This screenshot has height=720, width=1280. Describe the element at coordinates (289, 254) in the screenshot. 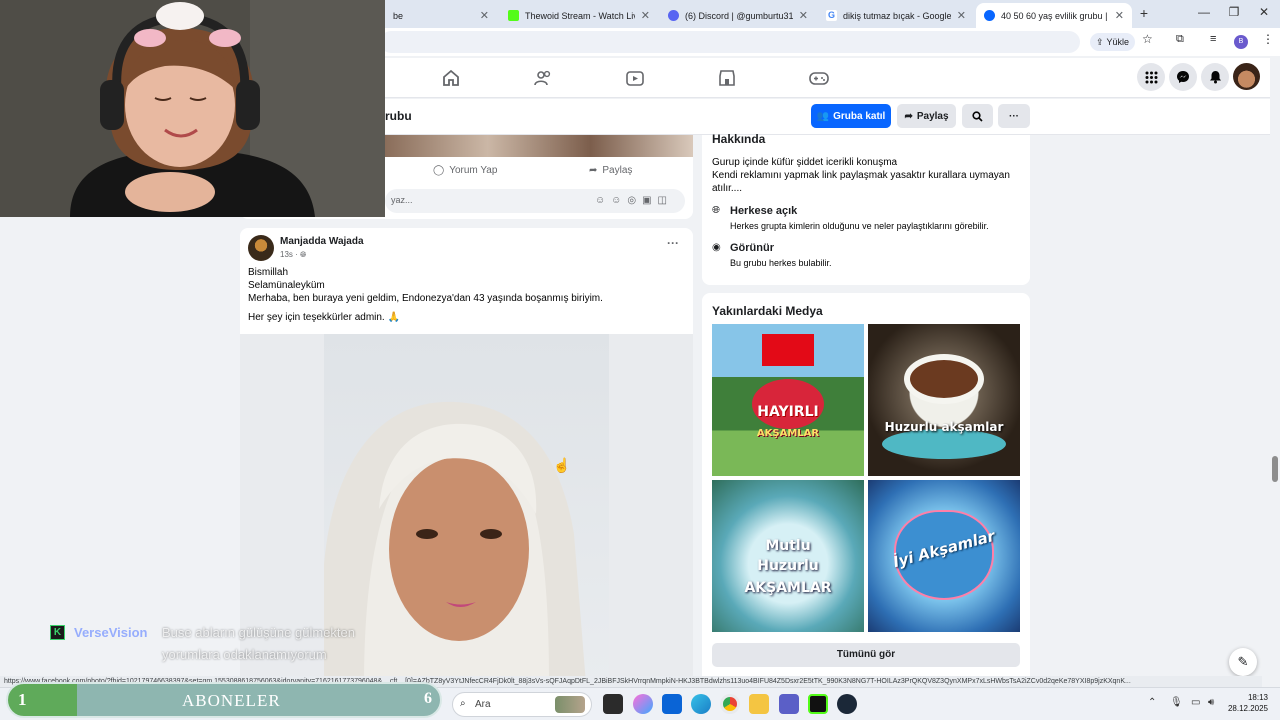

I see `post-time-text: 13s ·` at that location.